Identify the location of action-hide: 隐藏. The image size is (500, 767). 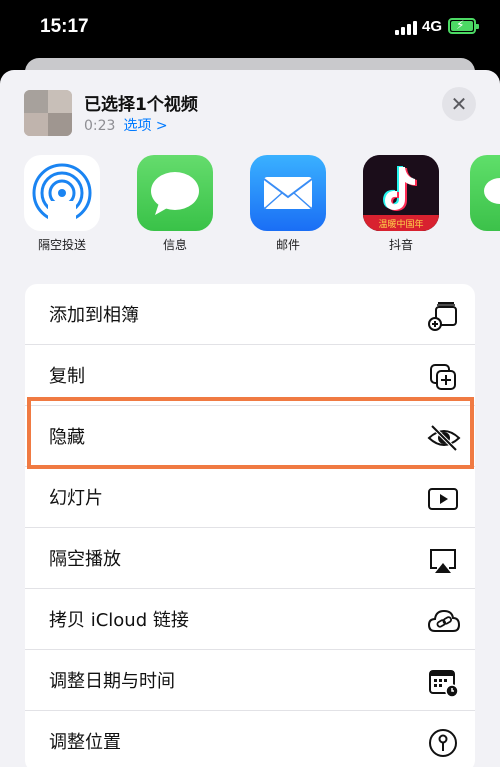
(250, 436).